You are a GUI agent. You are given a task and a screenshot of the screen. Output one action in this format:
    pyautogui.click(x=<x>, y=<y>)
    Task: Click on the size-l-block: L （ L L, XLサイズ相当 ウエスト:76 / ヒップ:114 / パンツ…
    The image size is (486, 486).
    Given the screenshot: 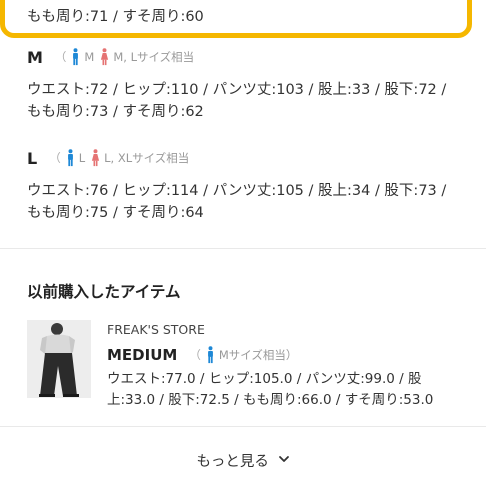 What is the action you would take?
    pyautogui.click(x=247, y=185)
    